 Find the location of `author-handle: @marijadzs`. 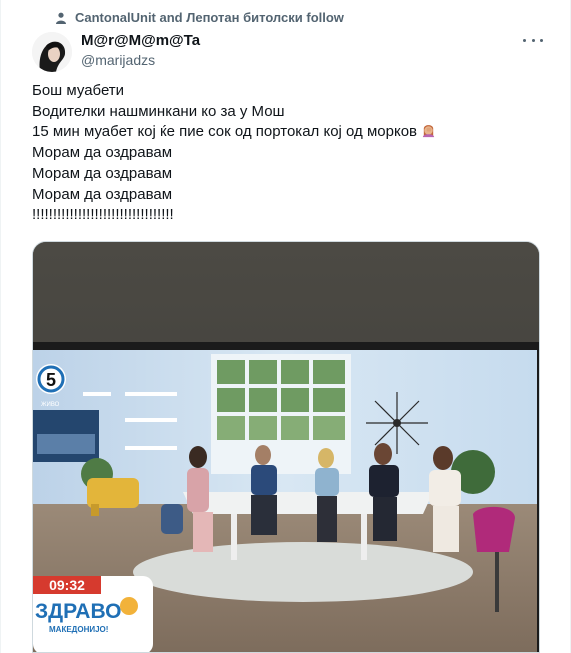

author-handle: @marijadzs is located at coordinates (118, 60).